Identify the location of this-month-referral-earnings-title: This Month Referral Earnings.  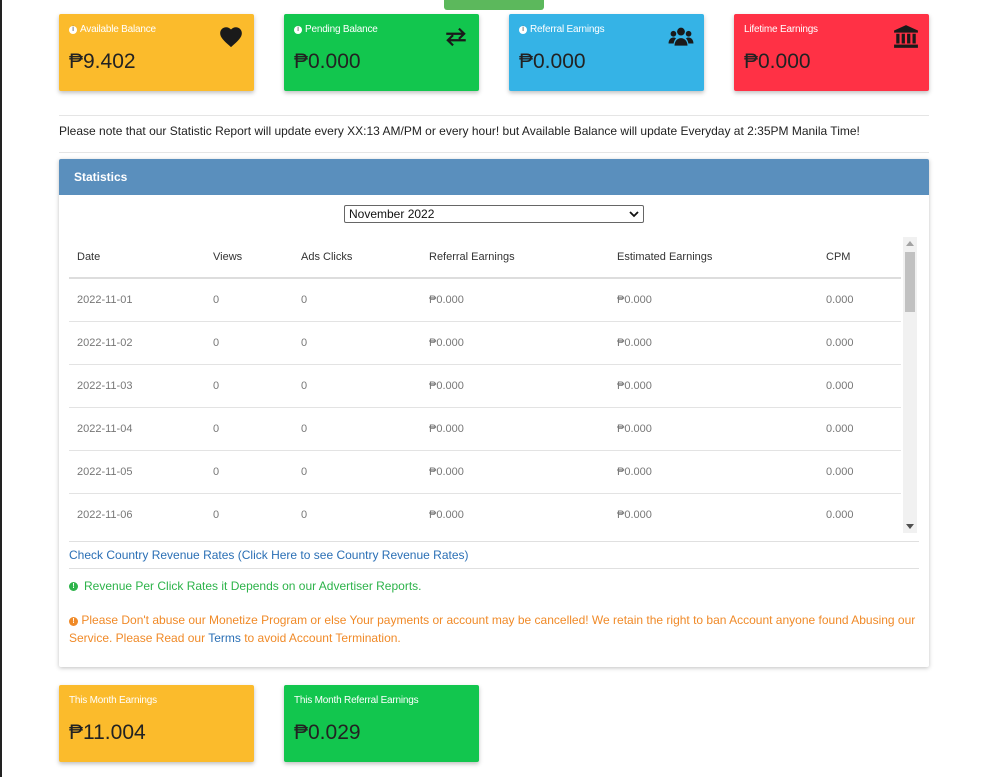
(356, 700).